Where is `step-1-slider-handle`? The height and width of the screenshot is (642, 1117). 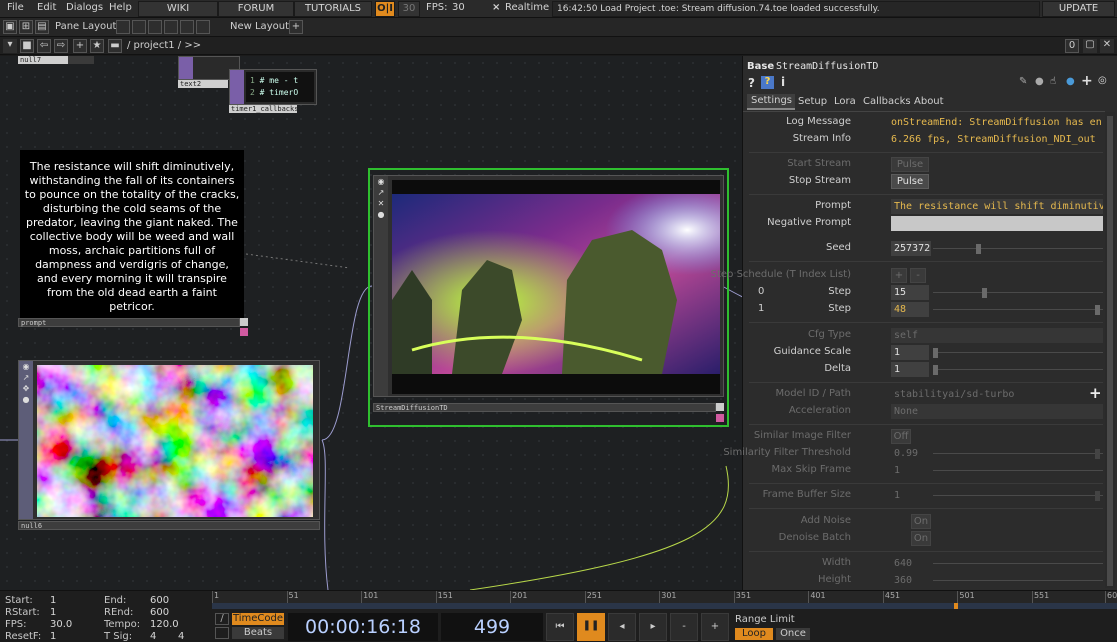 step-1-slider-handle is located at coordinates (1097, 310).